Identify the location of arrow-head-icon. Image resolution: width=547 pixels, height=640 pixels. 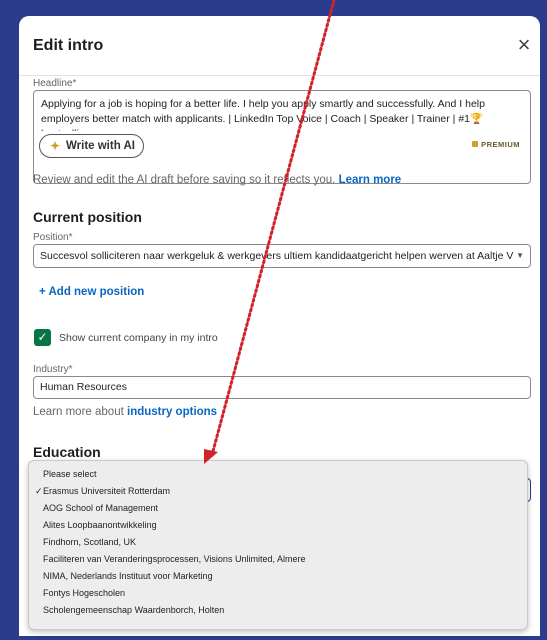
(211, 456).